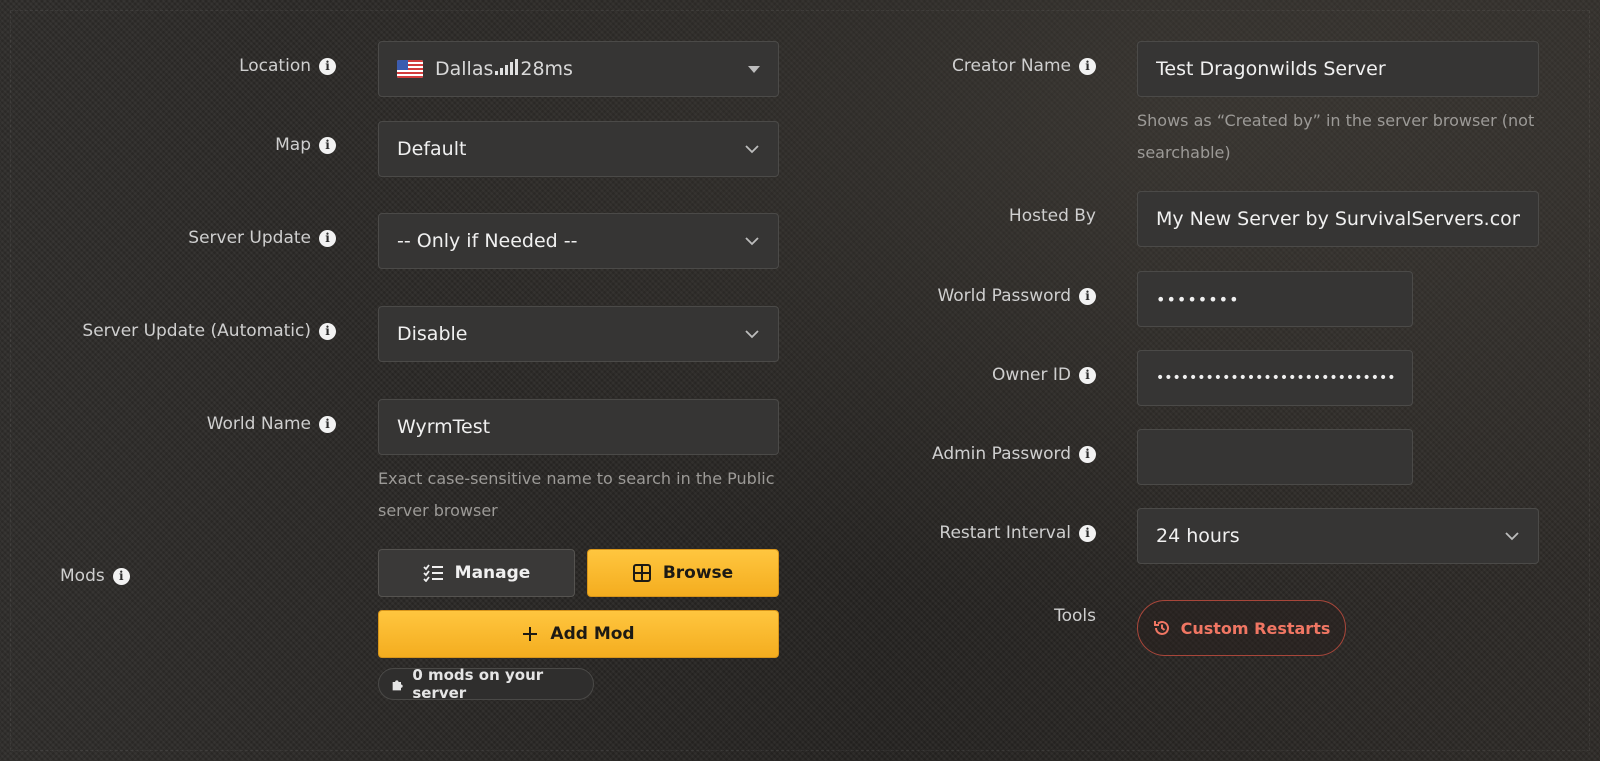  What do you see at coordinates (487, 241) in the screenshot?
I see `server-update-value: -- Only if Needed --` at bounding box center [487, 241].